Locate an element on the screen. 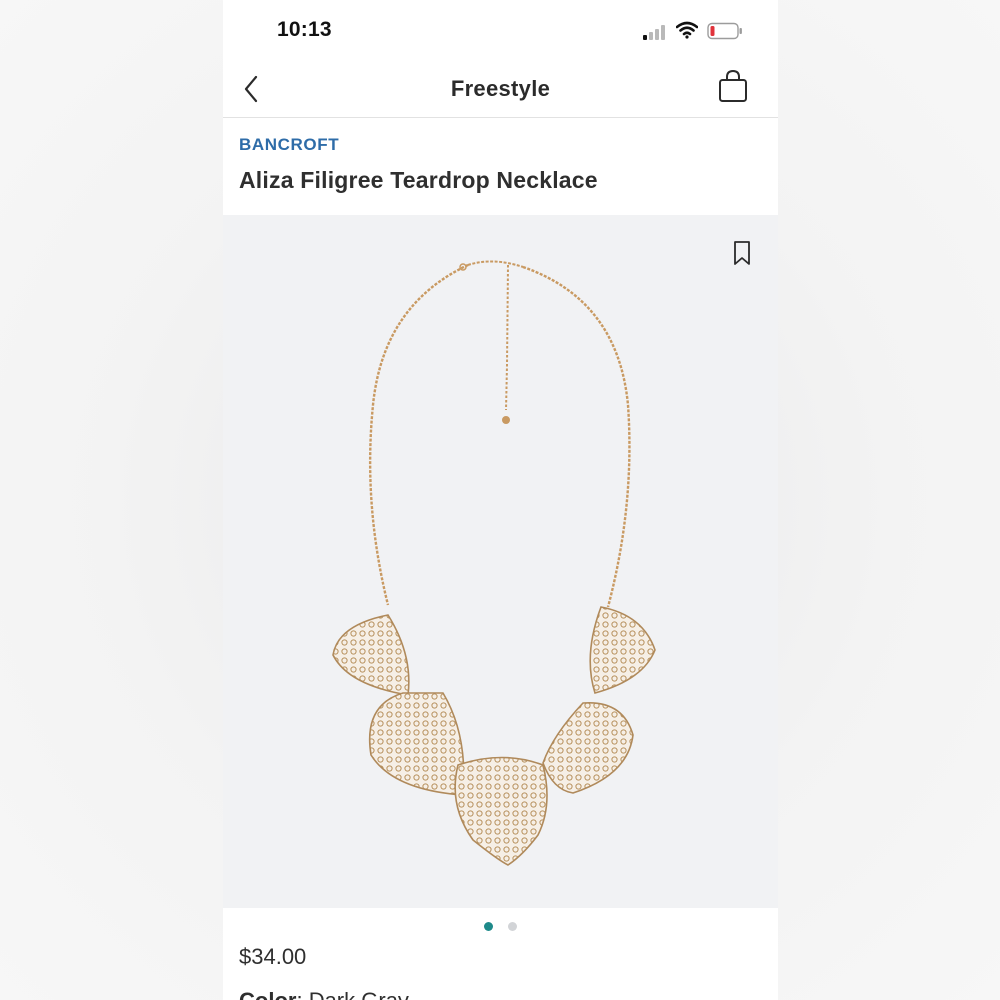 This screenshot has height=1000, width=1000. shopping-bag-icon is located at coordinates (733, 86).